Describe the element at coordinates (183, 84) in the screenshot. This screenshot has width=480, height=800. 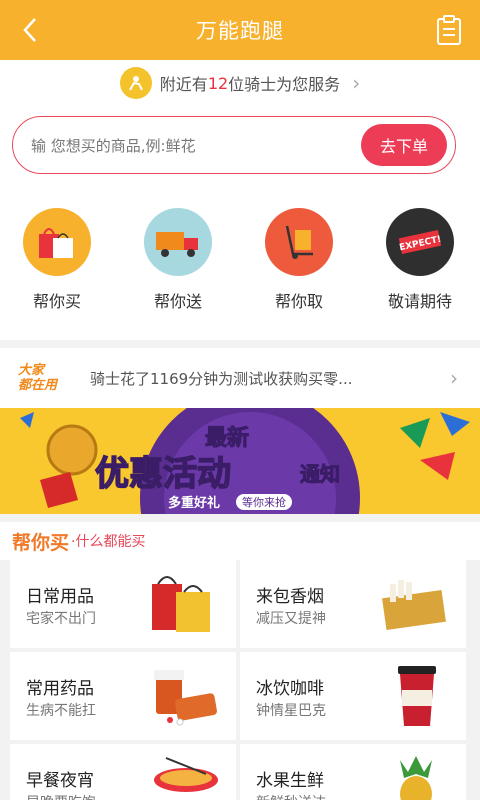
I see `riders-prefix: 附近有` at that location.